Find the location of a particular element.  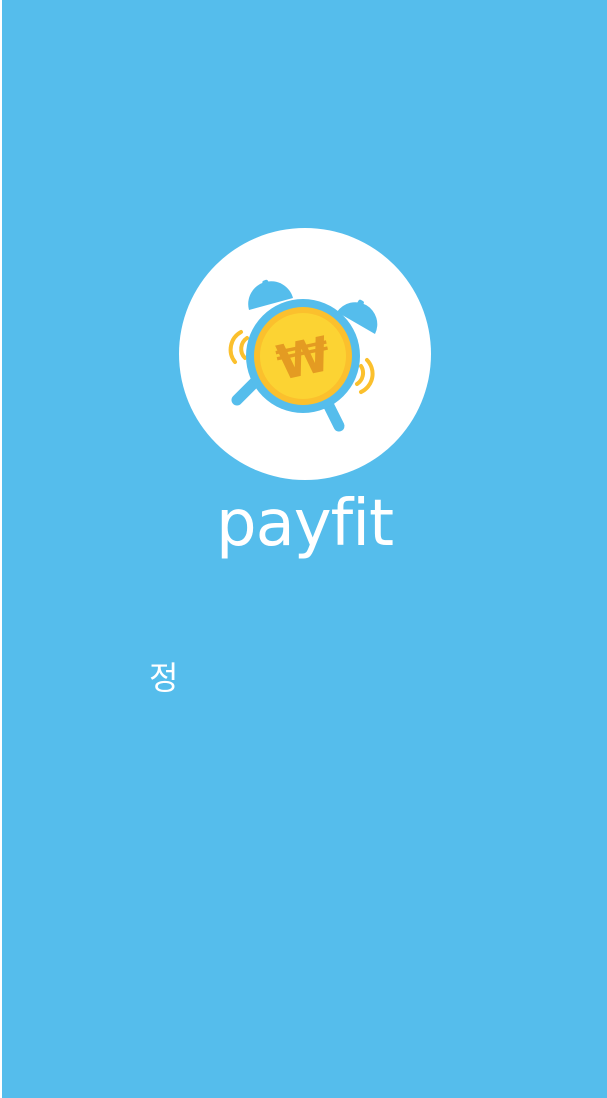

app-name: payfit is located at coordinates (304, 524).